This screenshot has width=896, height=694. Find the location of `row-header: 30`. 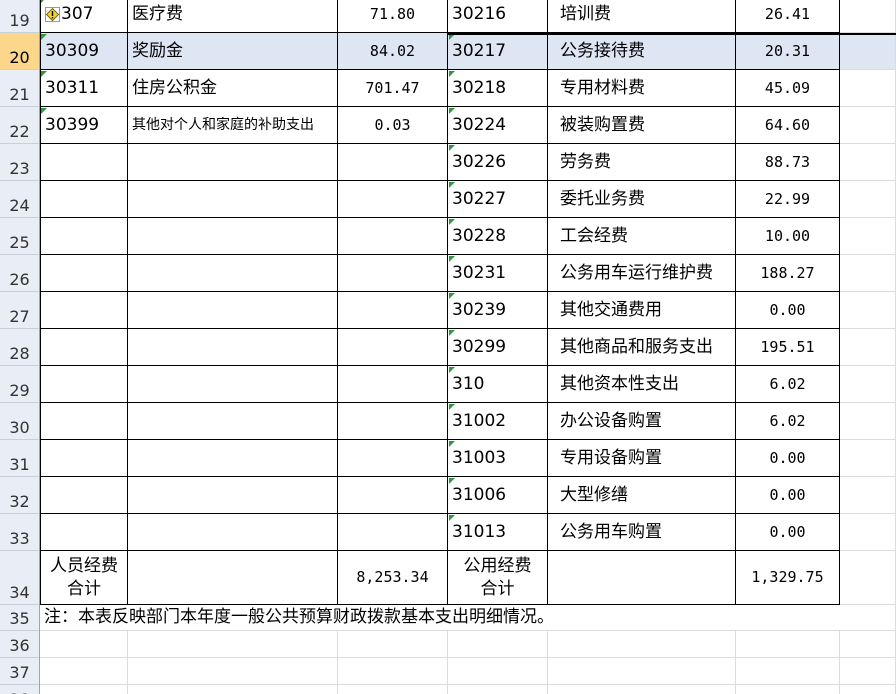

row-header: 30 is located at coordinates (19, 421).